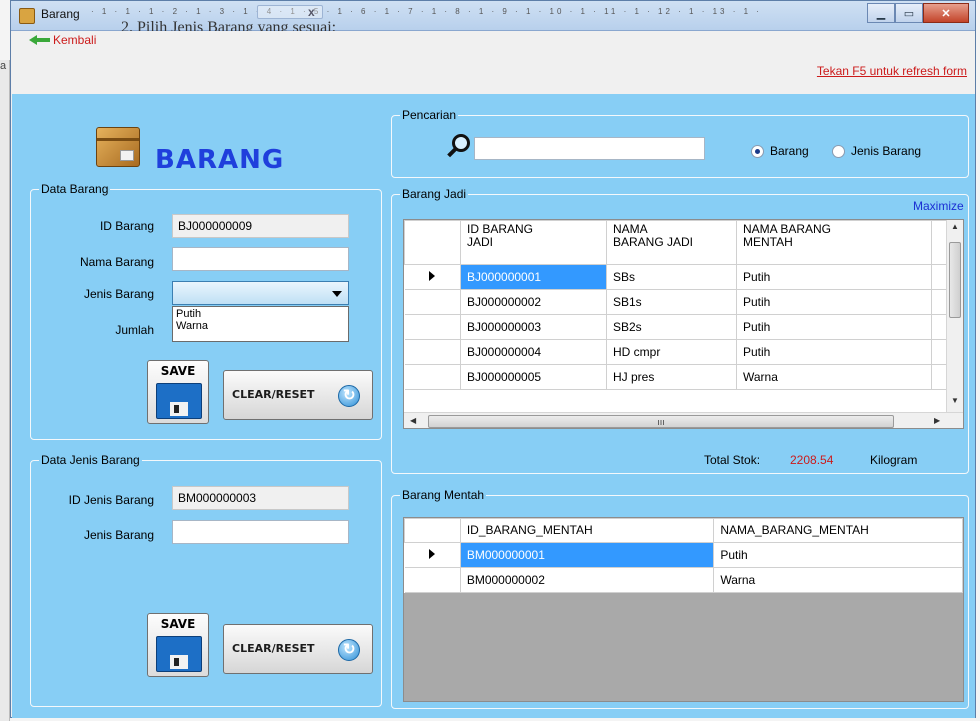 Image resolution: width=980 pixels, height=721 pixels. Describe the element at coordinates (75, 40) in the screenshot. I see `back-link-label: Kembali` at that location.